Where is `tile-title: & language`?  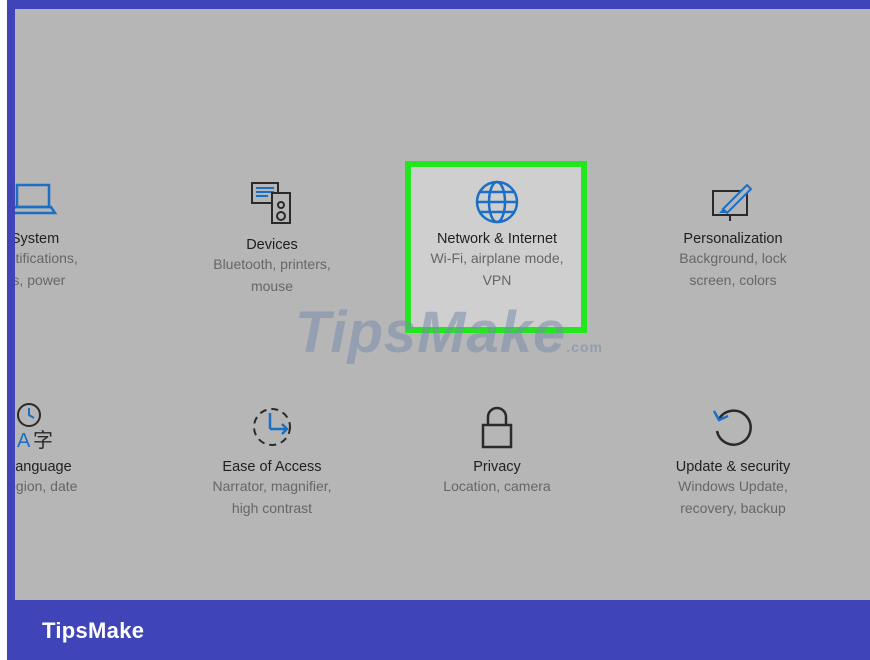 tile-title: & language is located at coordinates (43, 467).